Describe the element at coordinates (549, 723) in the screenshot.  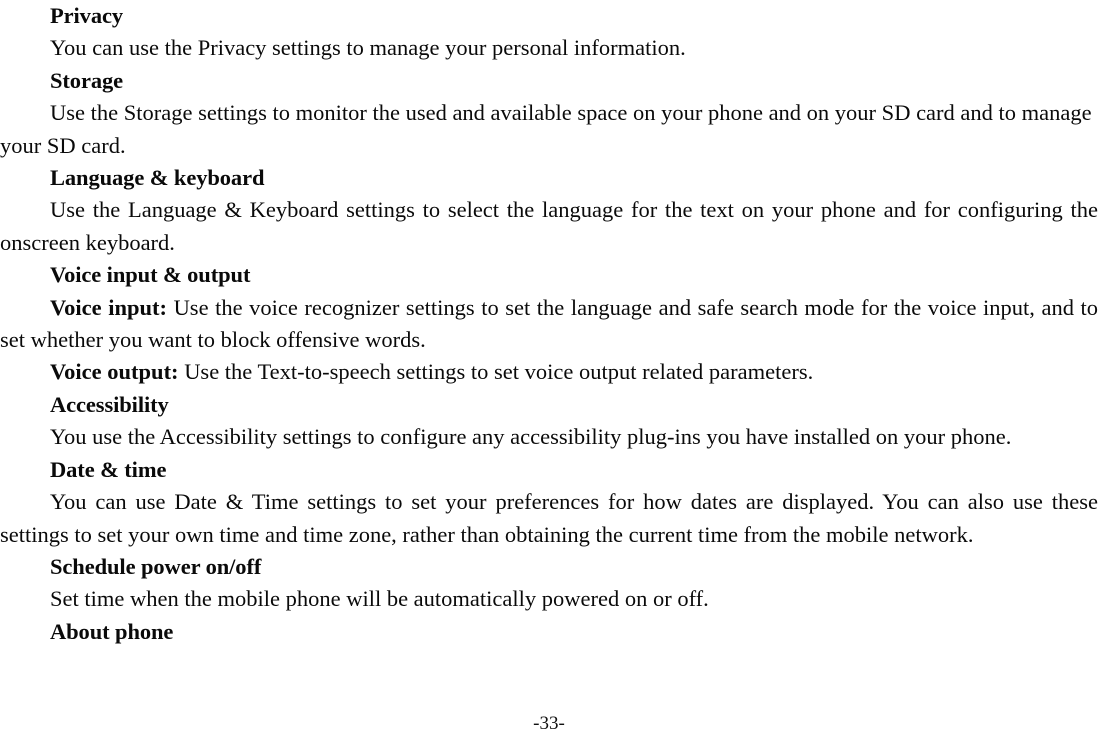
I see `page-number-footer: -33-` at that location.